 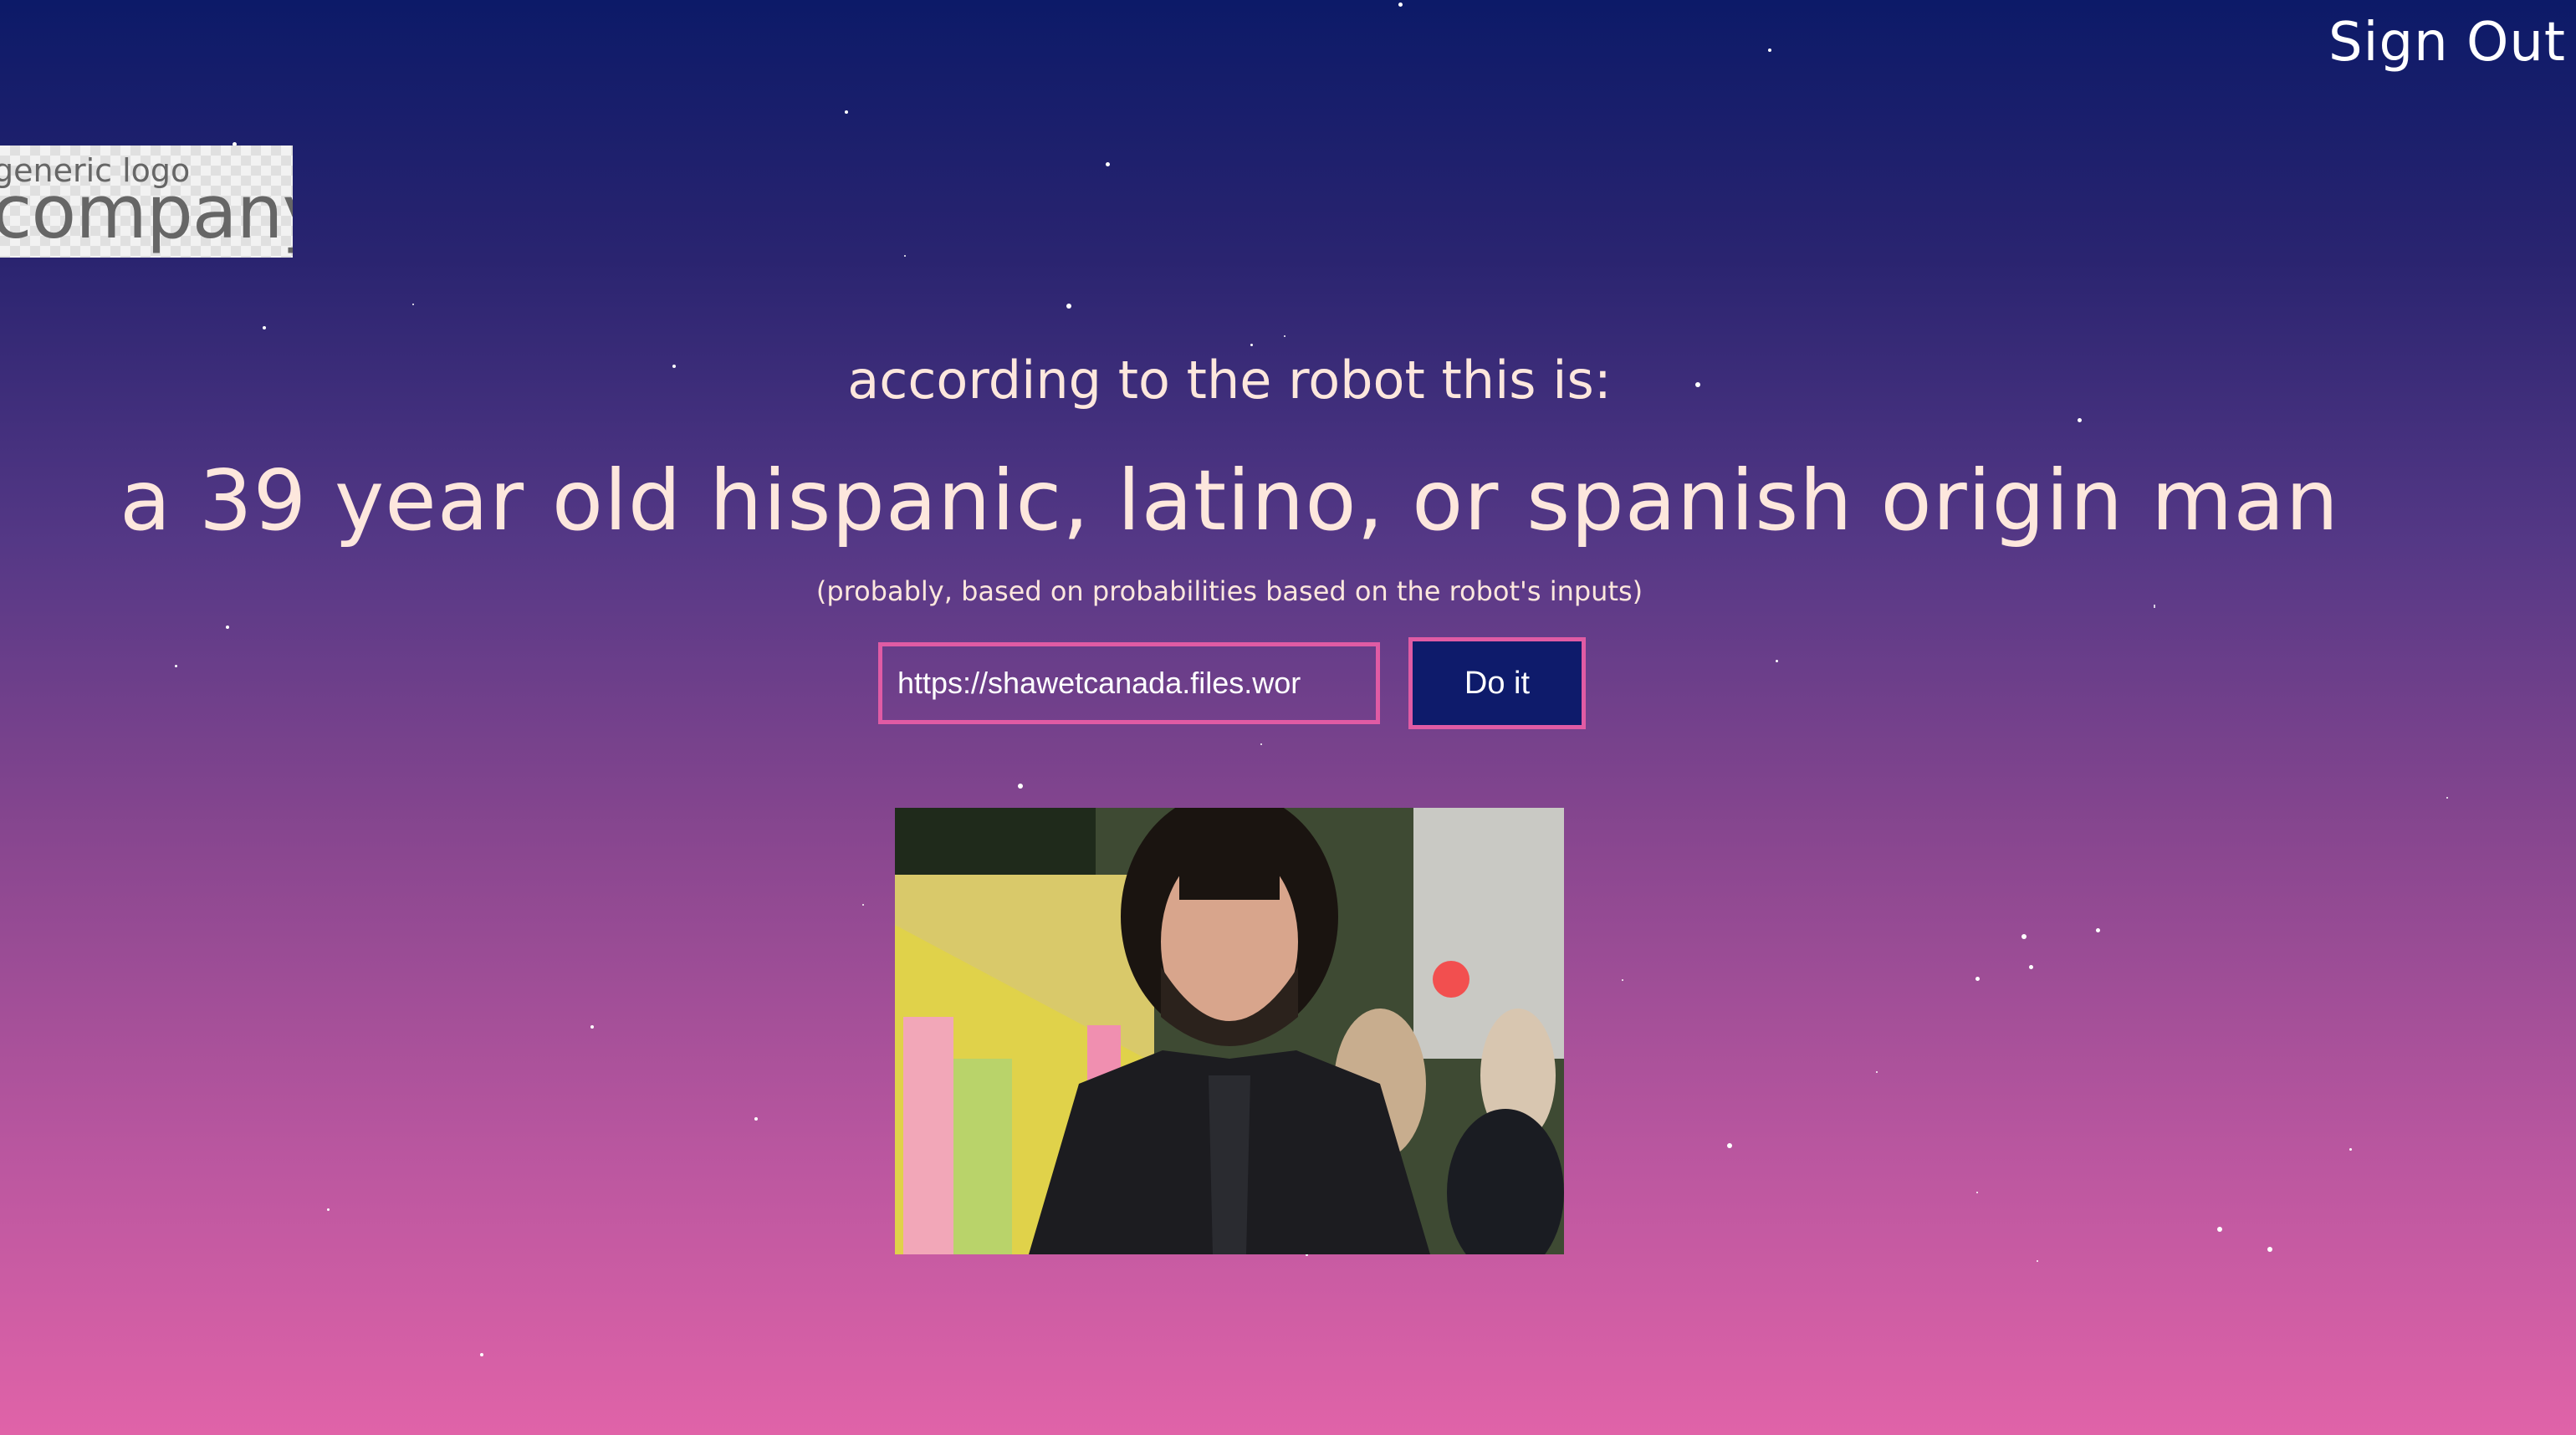 What do you see at coordinates (1497, 683) in the screenshot?
I see `do-it-button: Do it` at bounding box center [1497, 683].